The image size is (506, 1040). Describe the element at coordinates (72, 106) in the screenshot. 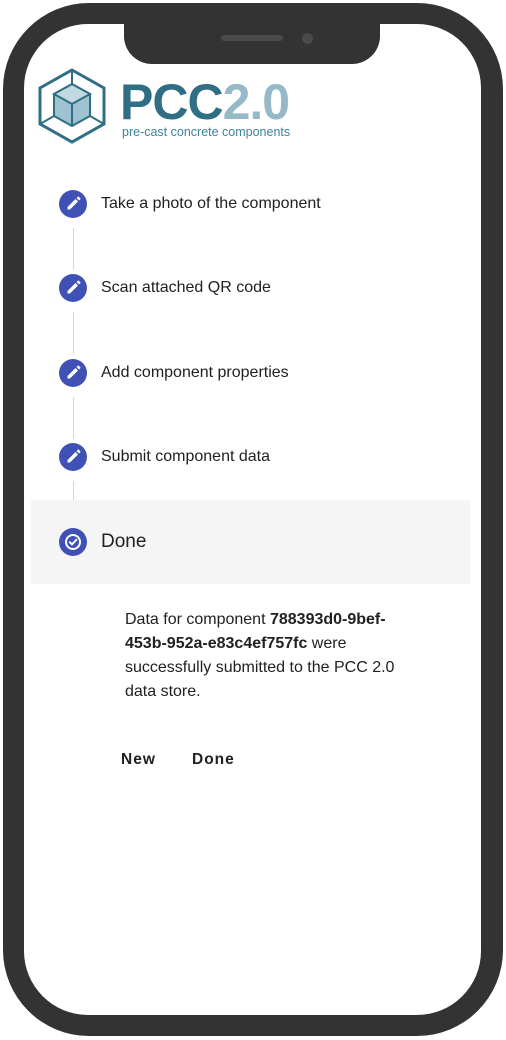

I see `cube-logo-icon` at that location.